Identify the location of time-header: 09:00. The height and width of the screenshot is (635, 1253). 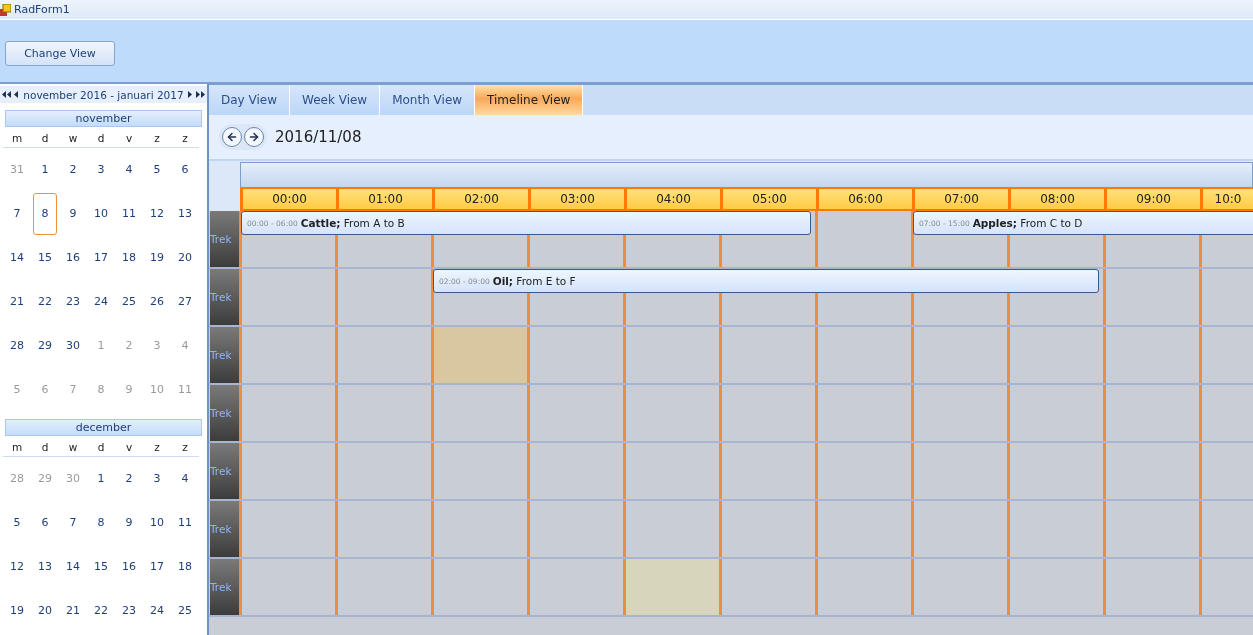
(1152, 199).